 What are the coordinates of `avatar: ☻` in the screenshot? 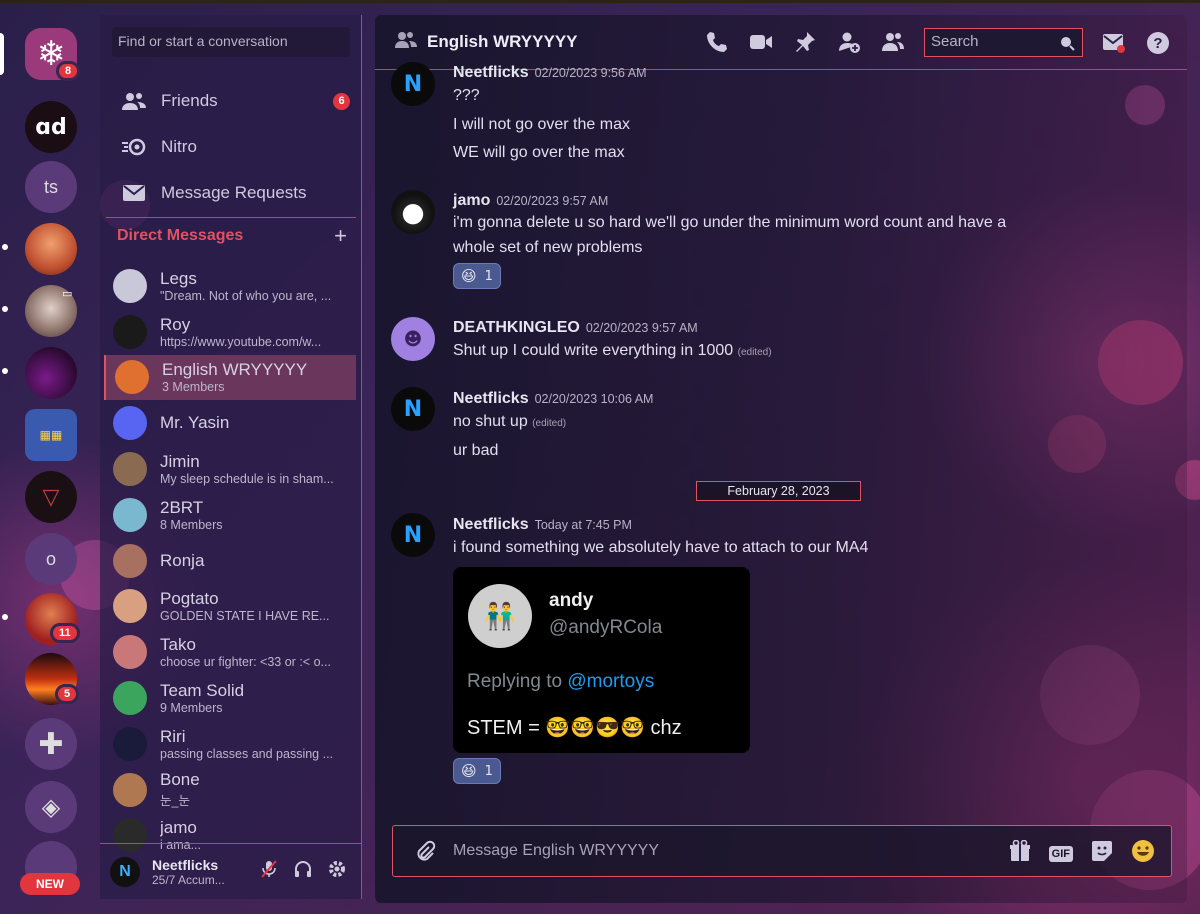 It's located at (413, 339).